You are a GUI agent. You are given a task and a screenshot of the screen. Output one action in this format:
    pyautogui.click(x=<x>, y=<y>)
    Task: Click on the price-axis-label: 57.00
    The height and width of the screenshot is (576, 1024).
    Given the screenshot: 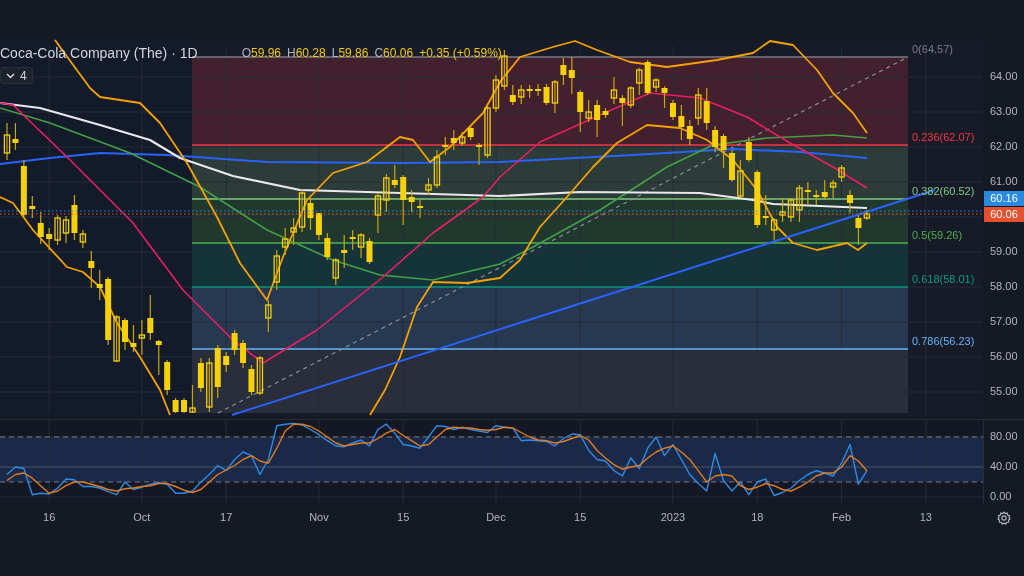 What is the action you would take?
    pyautogui.click(x=1004, y=320)
    